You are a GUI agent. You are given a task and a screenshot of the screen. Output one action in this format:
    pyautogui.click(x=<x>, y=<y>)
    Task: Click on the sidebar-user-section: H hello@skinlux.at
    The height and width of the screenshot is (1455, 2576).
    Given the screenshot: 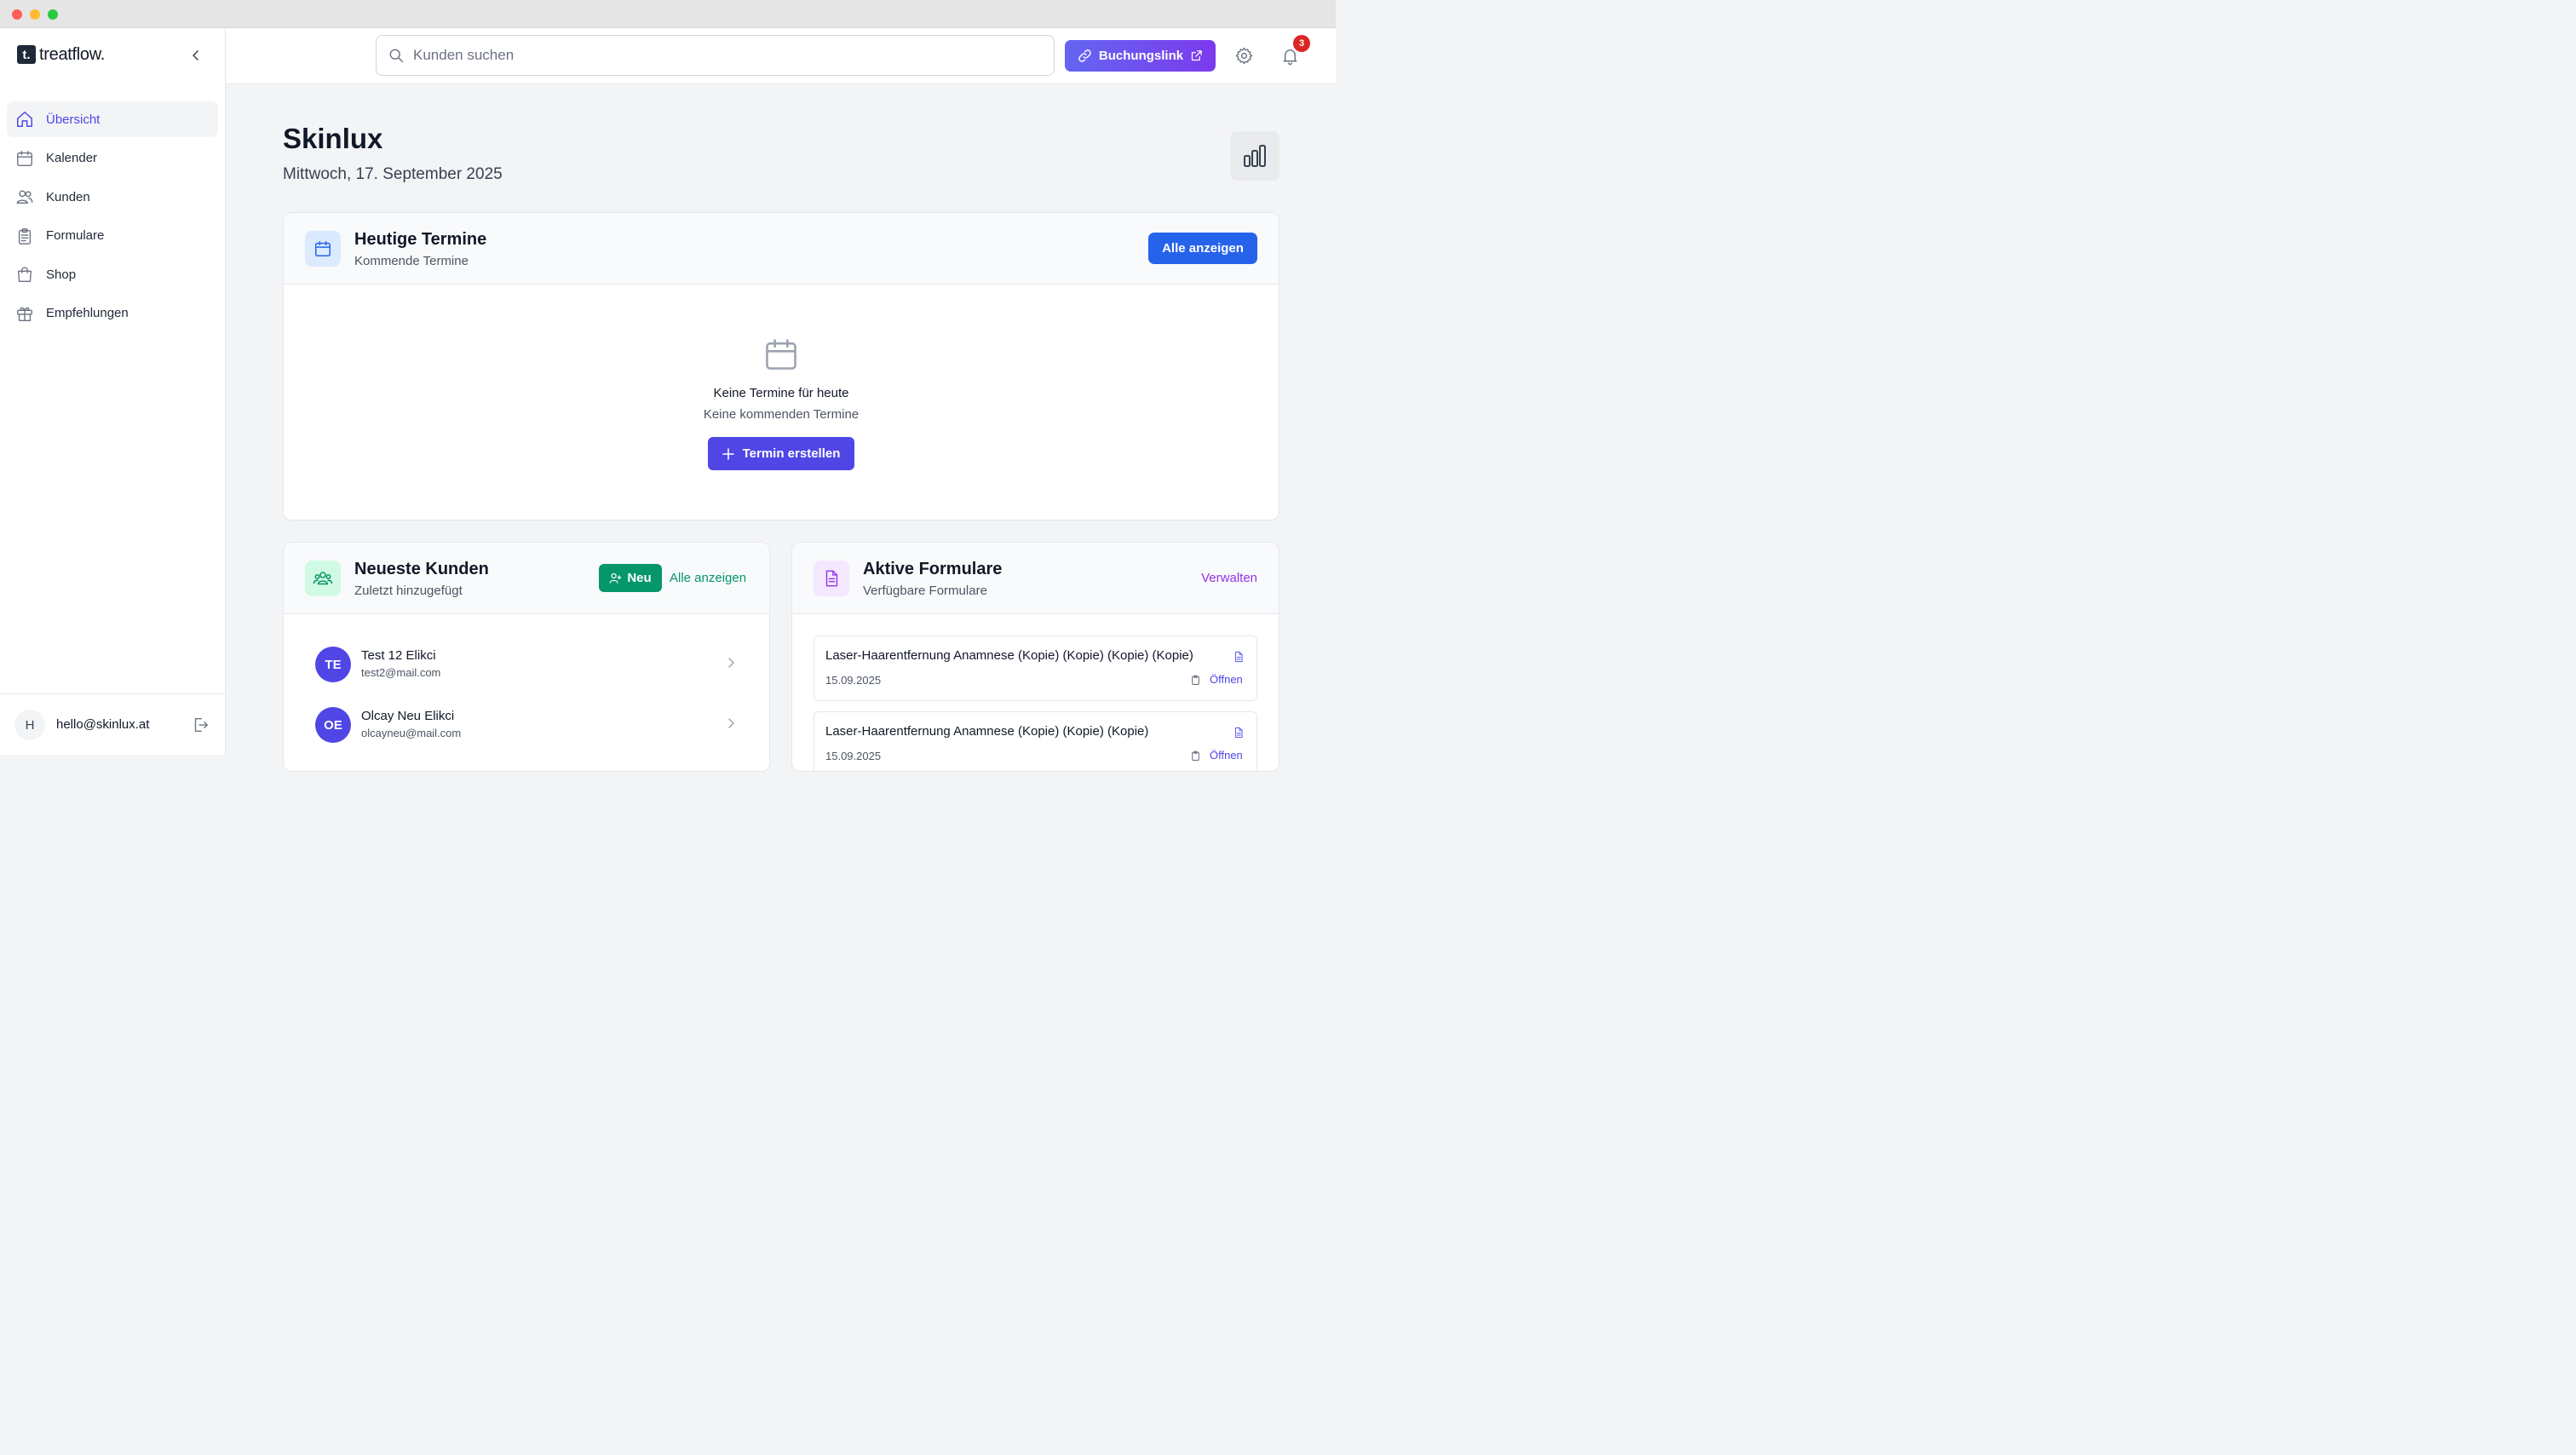 What is the action you would take?
    pyautogui.click(x=113, y=724)
    